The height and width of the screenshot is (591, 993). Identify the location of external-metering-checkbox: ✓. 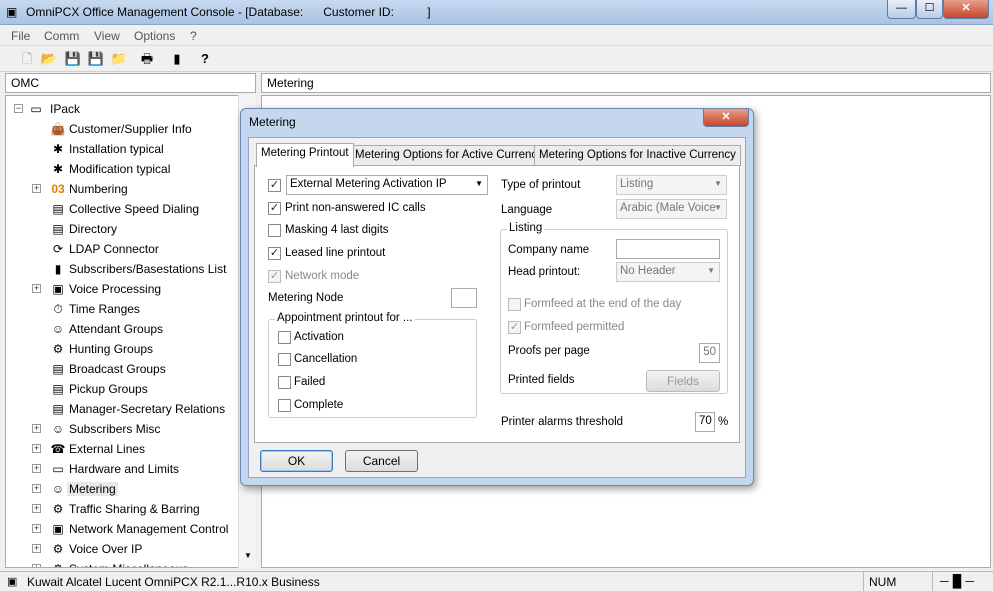
(274, 185).